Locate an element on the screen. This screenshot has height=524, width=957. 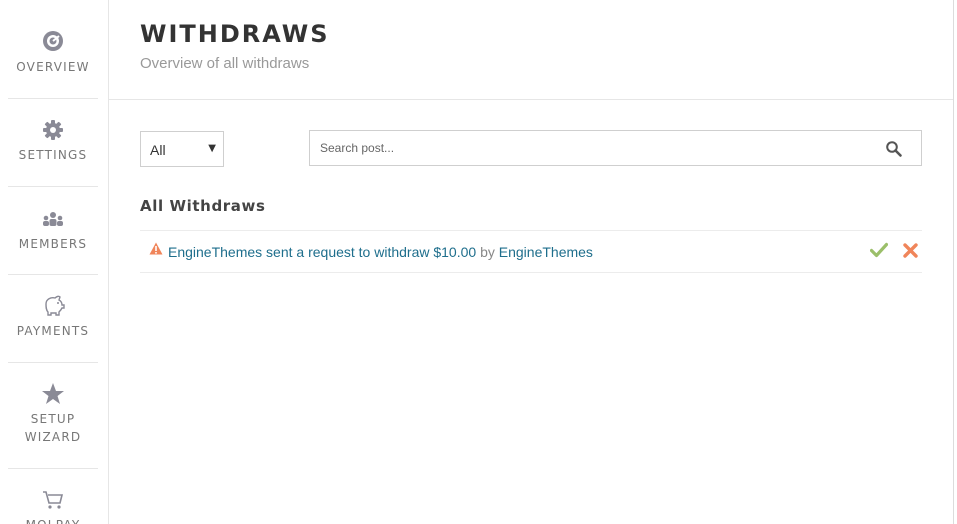
search-input is located at coordinates (600, 148).